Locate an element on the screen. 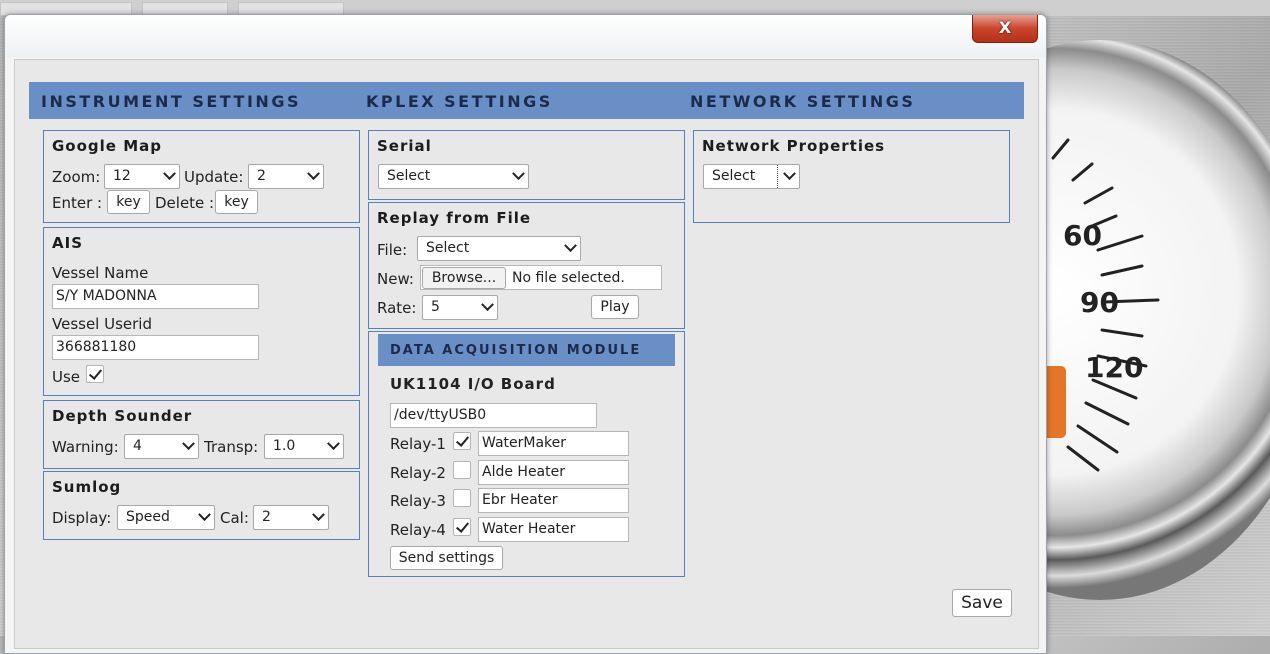  vessel-name-label: Vessel Name is located at coordinates (100, 273).